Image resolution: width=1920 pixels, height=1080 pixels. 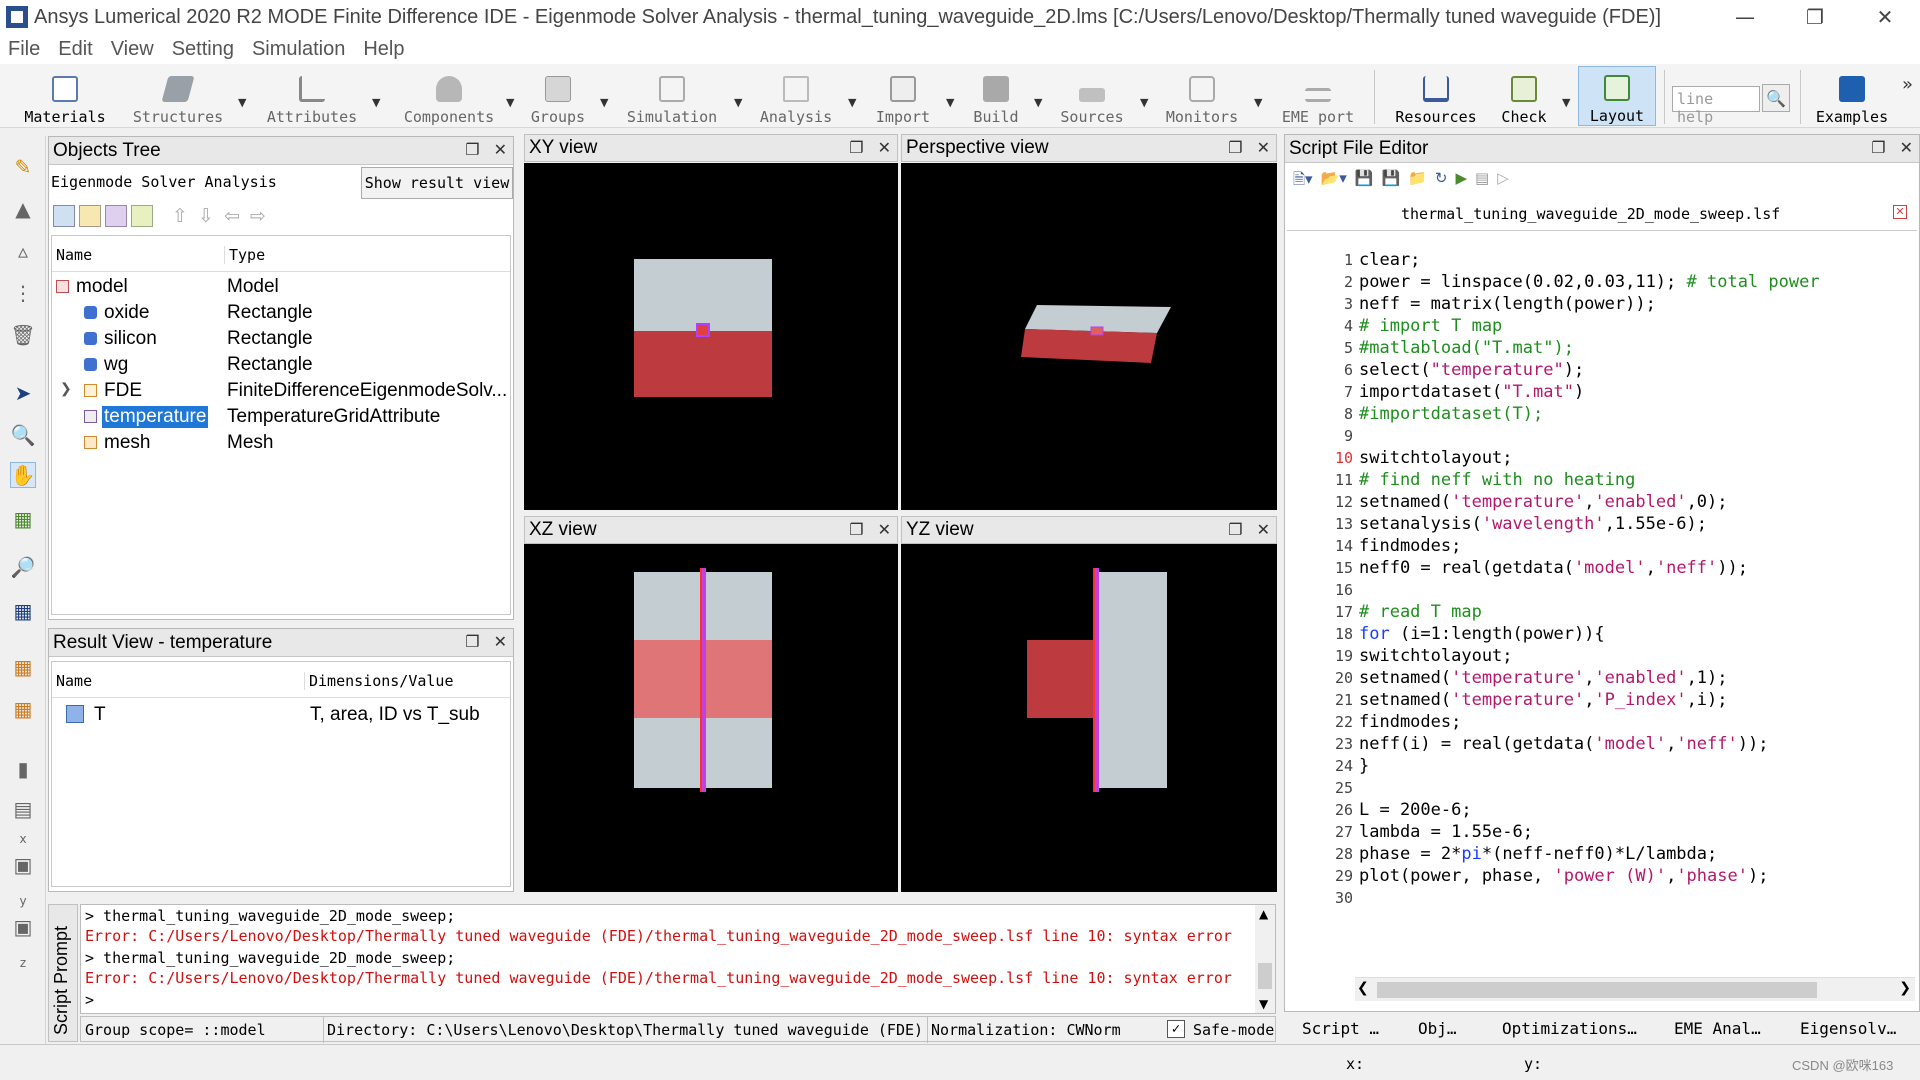 I want to click on delete-icon: 🗑, so click(x=23, y=335).